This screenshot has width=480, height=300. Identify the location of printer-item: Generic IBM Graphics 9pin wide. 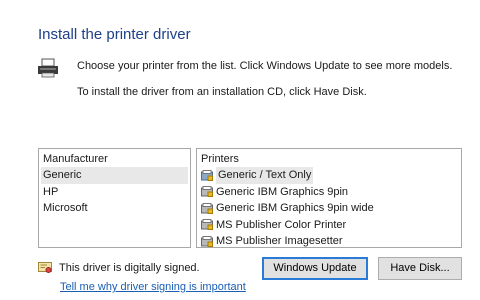
(329, 208).